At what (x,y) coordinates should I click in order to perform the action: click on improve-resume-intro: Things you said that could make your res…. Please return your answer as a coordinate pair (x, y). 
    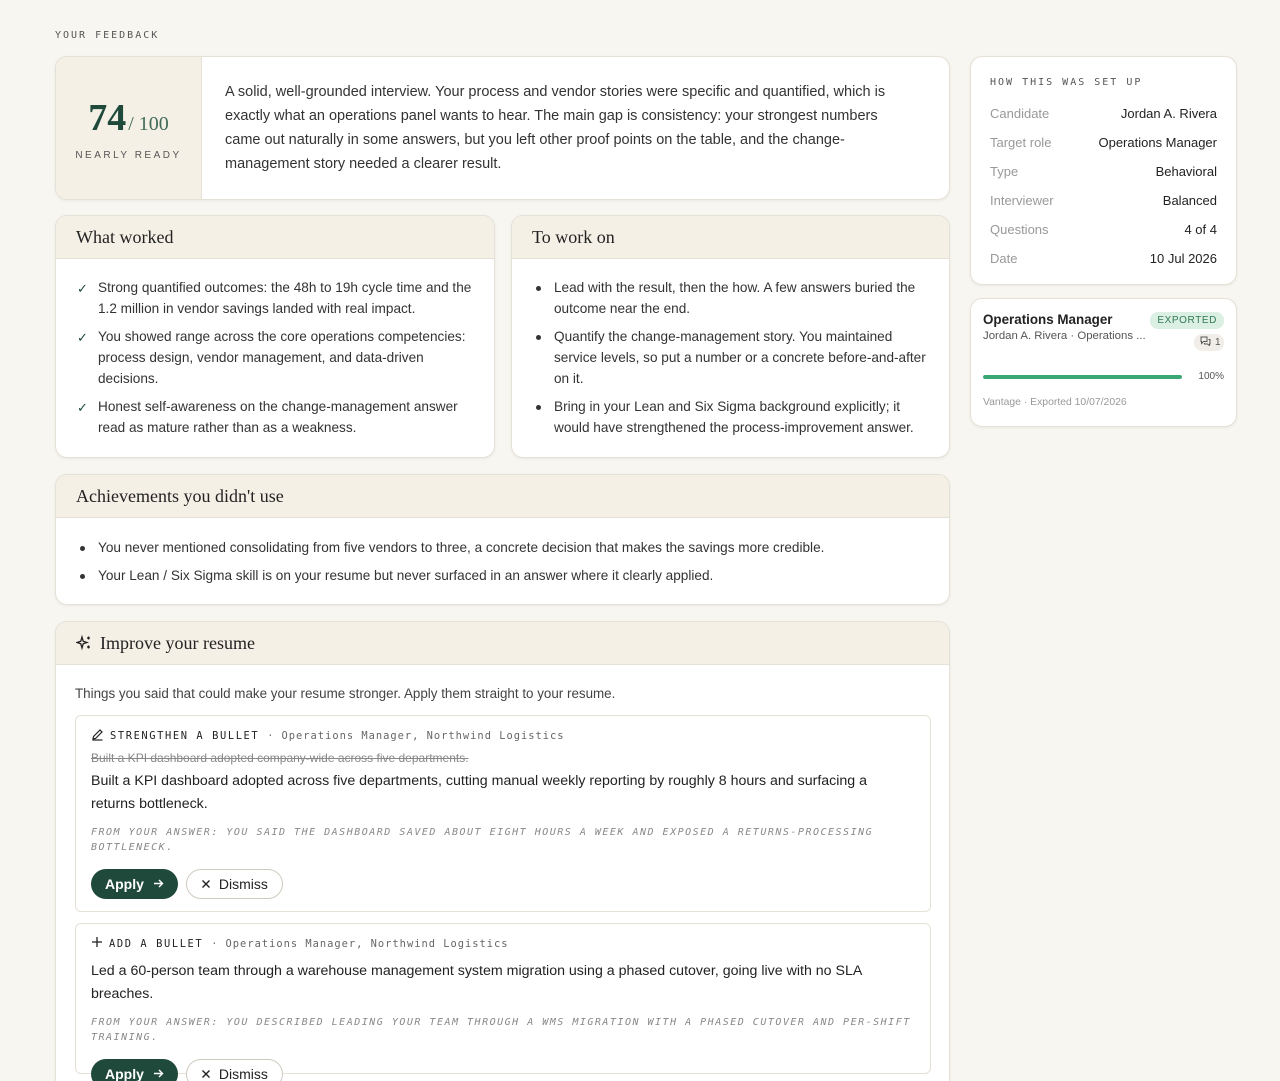
    Looking at the image, I should click on (345, 693).